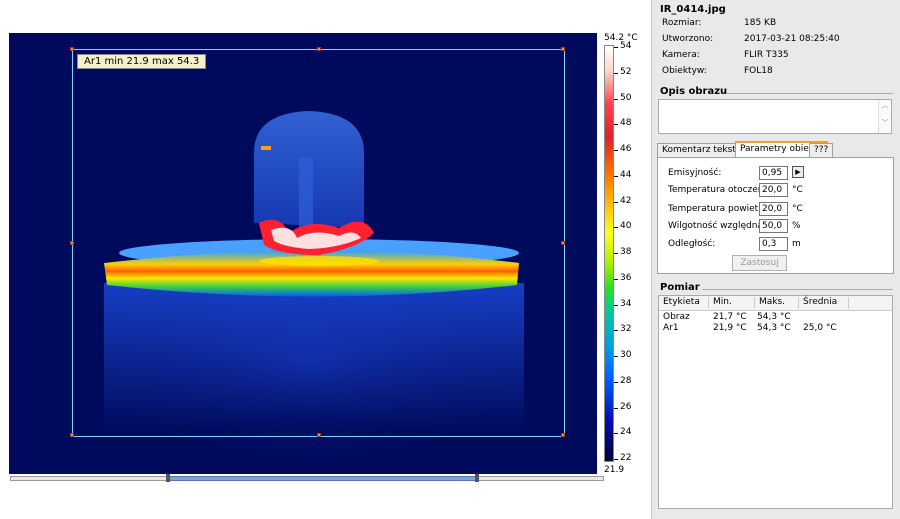 This screenshot has width=900, height=519. What do you see at coordinates (792, 39) in the screenshot?
I see `file-created-value: 2017-03-21 08:25:40` at bounding box center [792, 39].